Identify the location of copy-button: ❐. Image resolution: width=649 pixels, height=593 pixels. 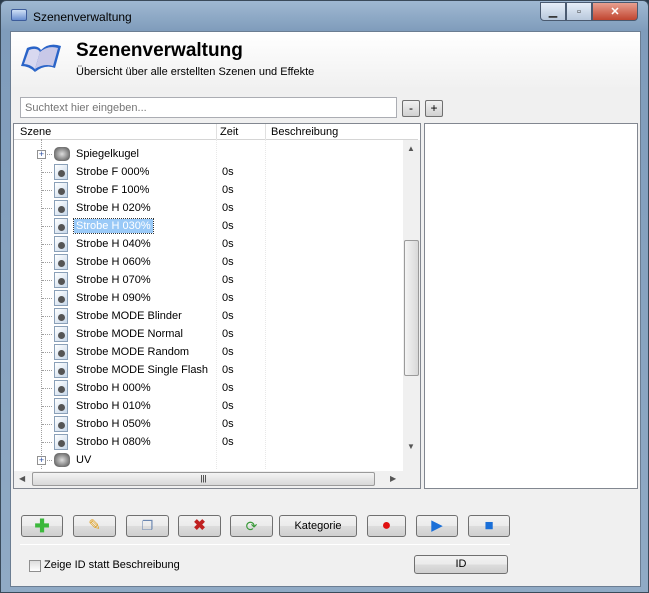
(147, 526).